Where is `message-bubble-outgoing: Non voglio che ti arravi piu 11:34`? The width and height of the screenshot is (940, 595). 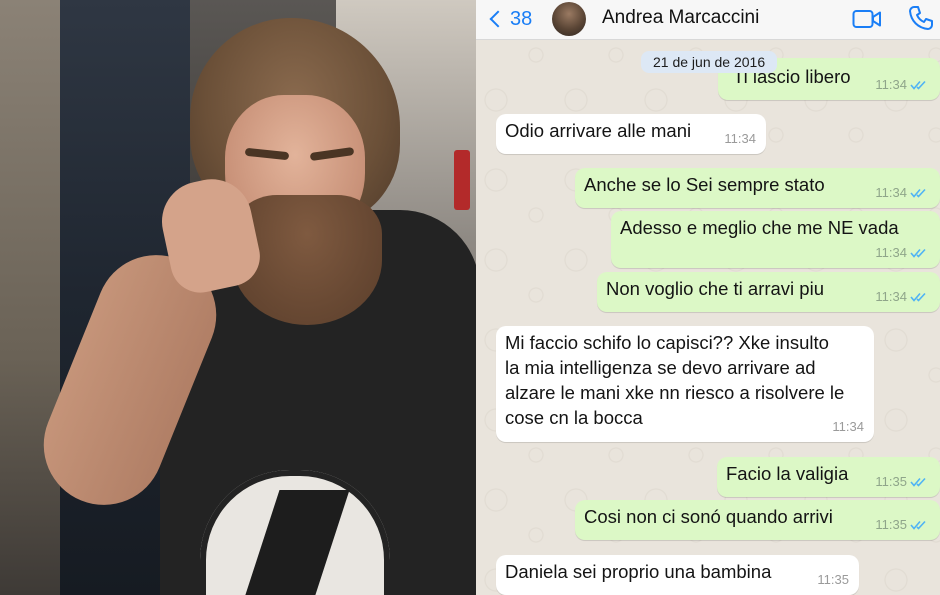 message-bubble-outgoing: Non voglio che ti arravi piu 11:34 is located at coordinates (768, 292).